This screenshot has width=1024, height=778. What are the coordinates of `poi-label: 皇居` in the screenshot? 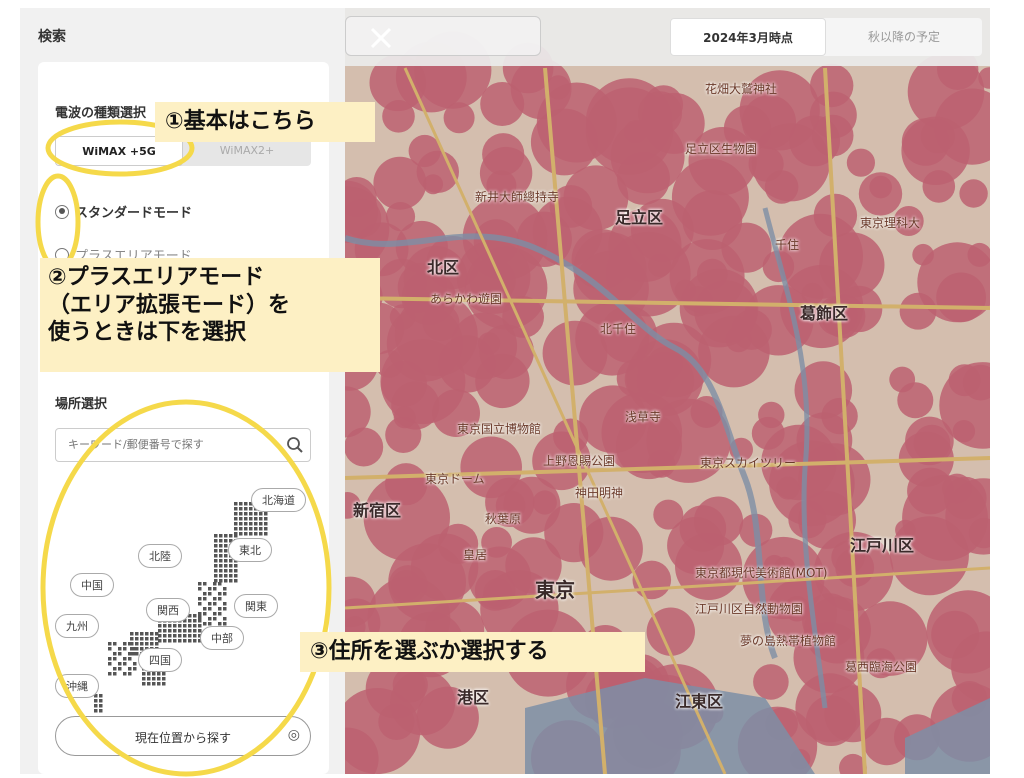 It's located at (475, 555).